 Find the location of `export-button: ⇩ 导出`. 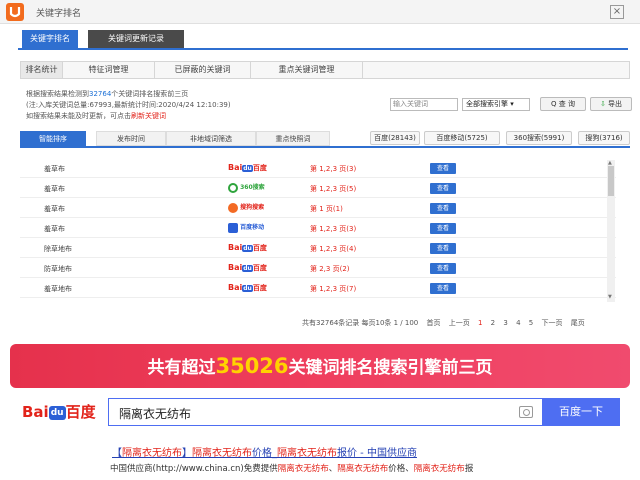

export-button: ⇩ 导出 is located at coordinates (611, 104).